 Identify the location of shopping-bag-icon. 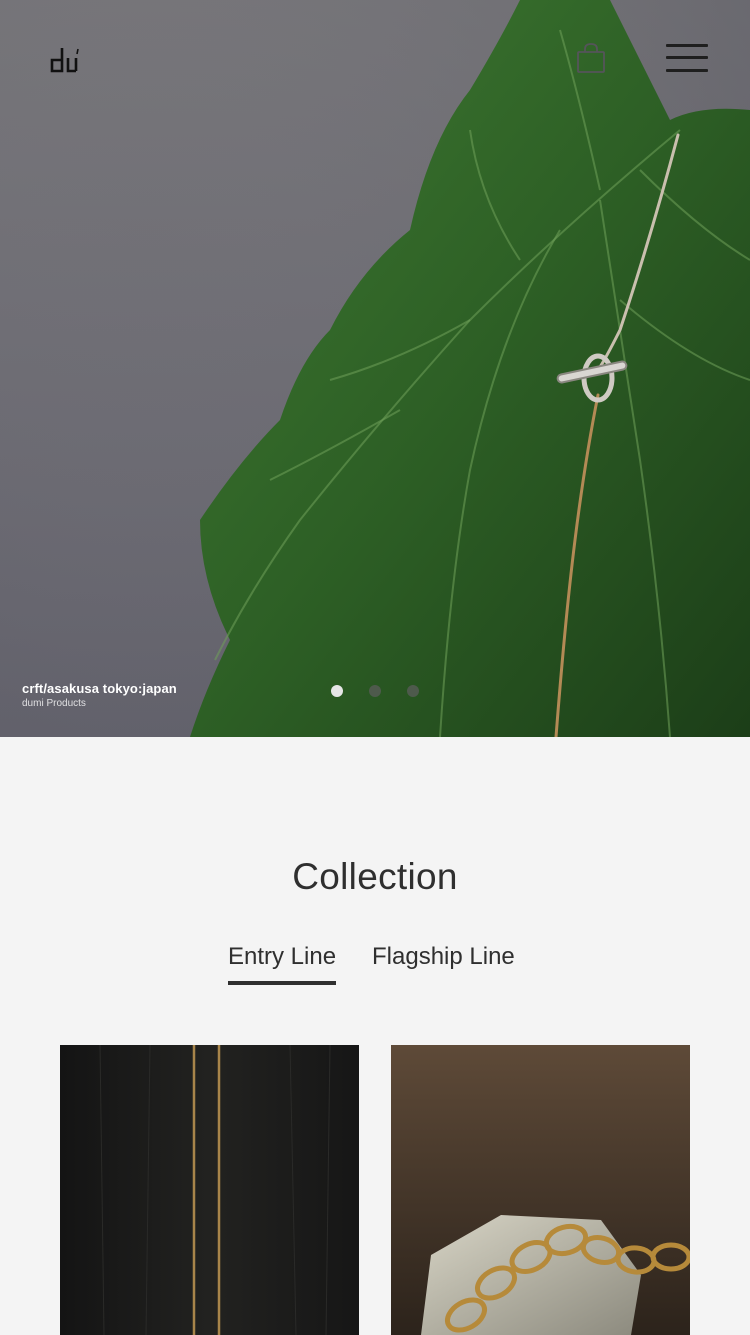
(591, 58).